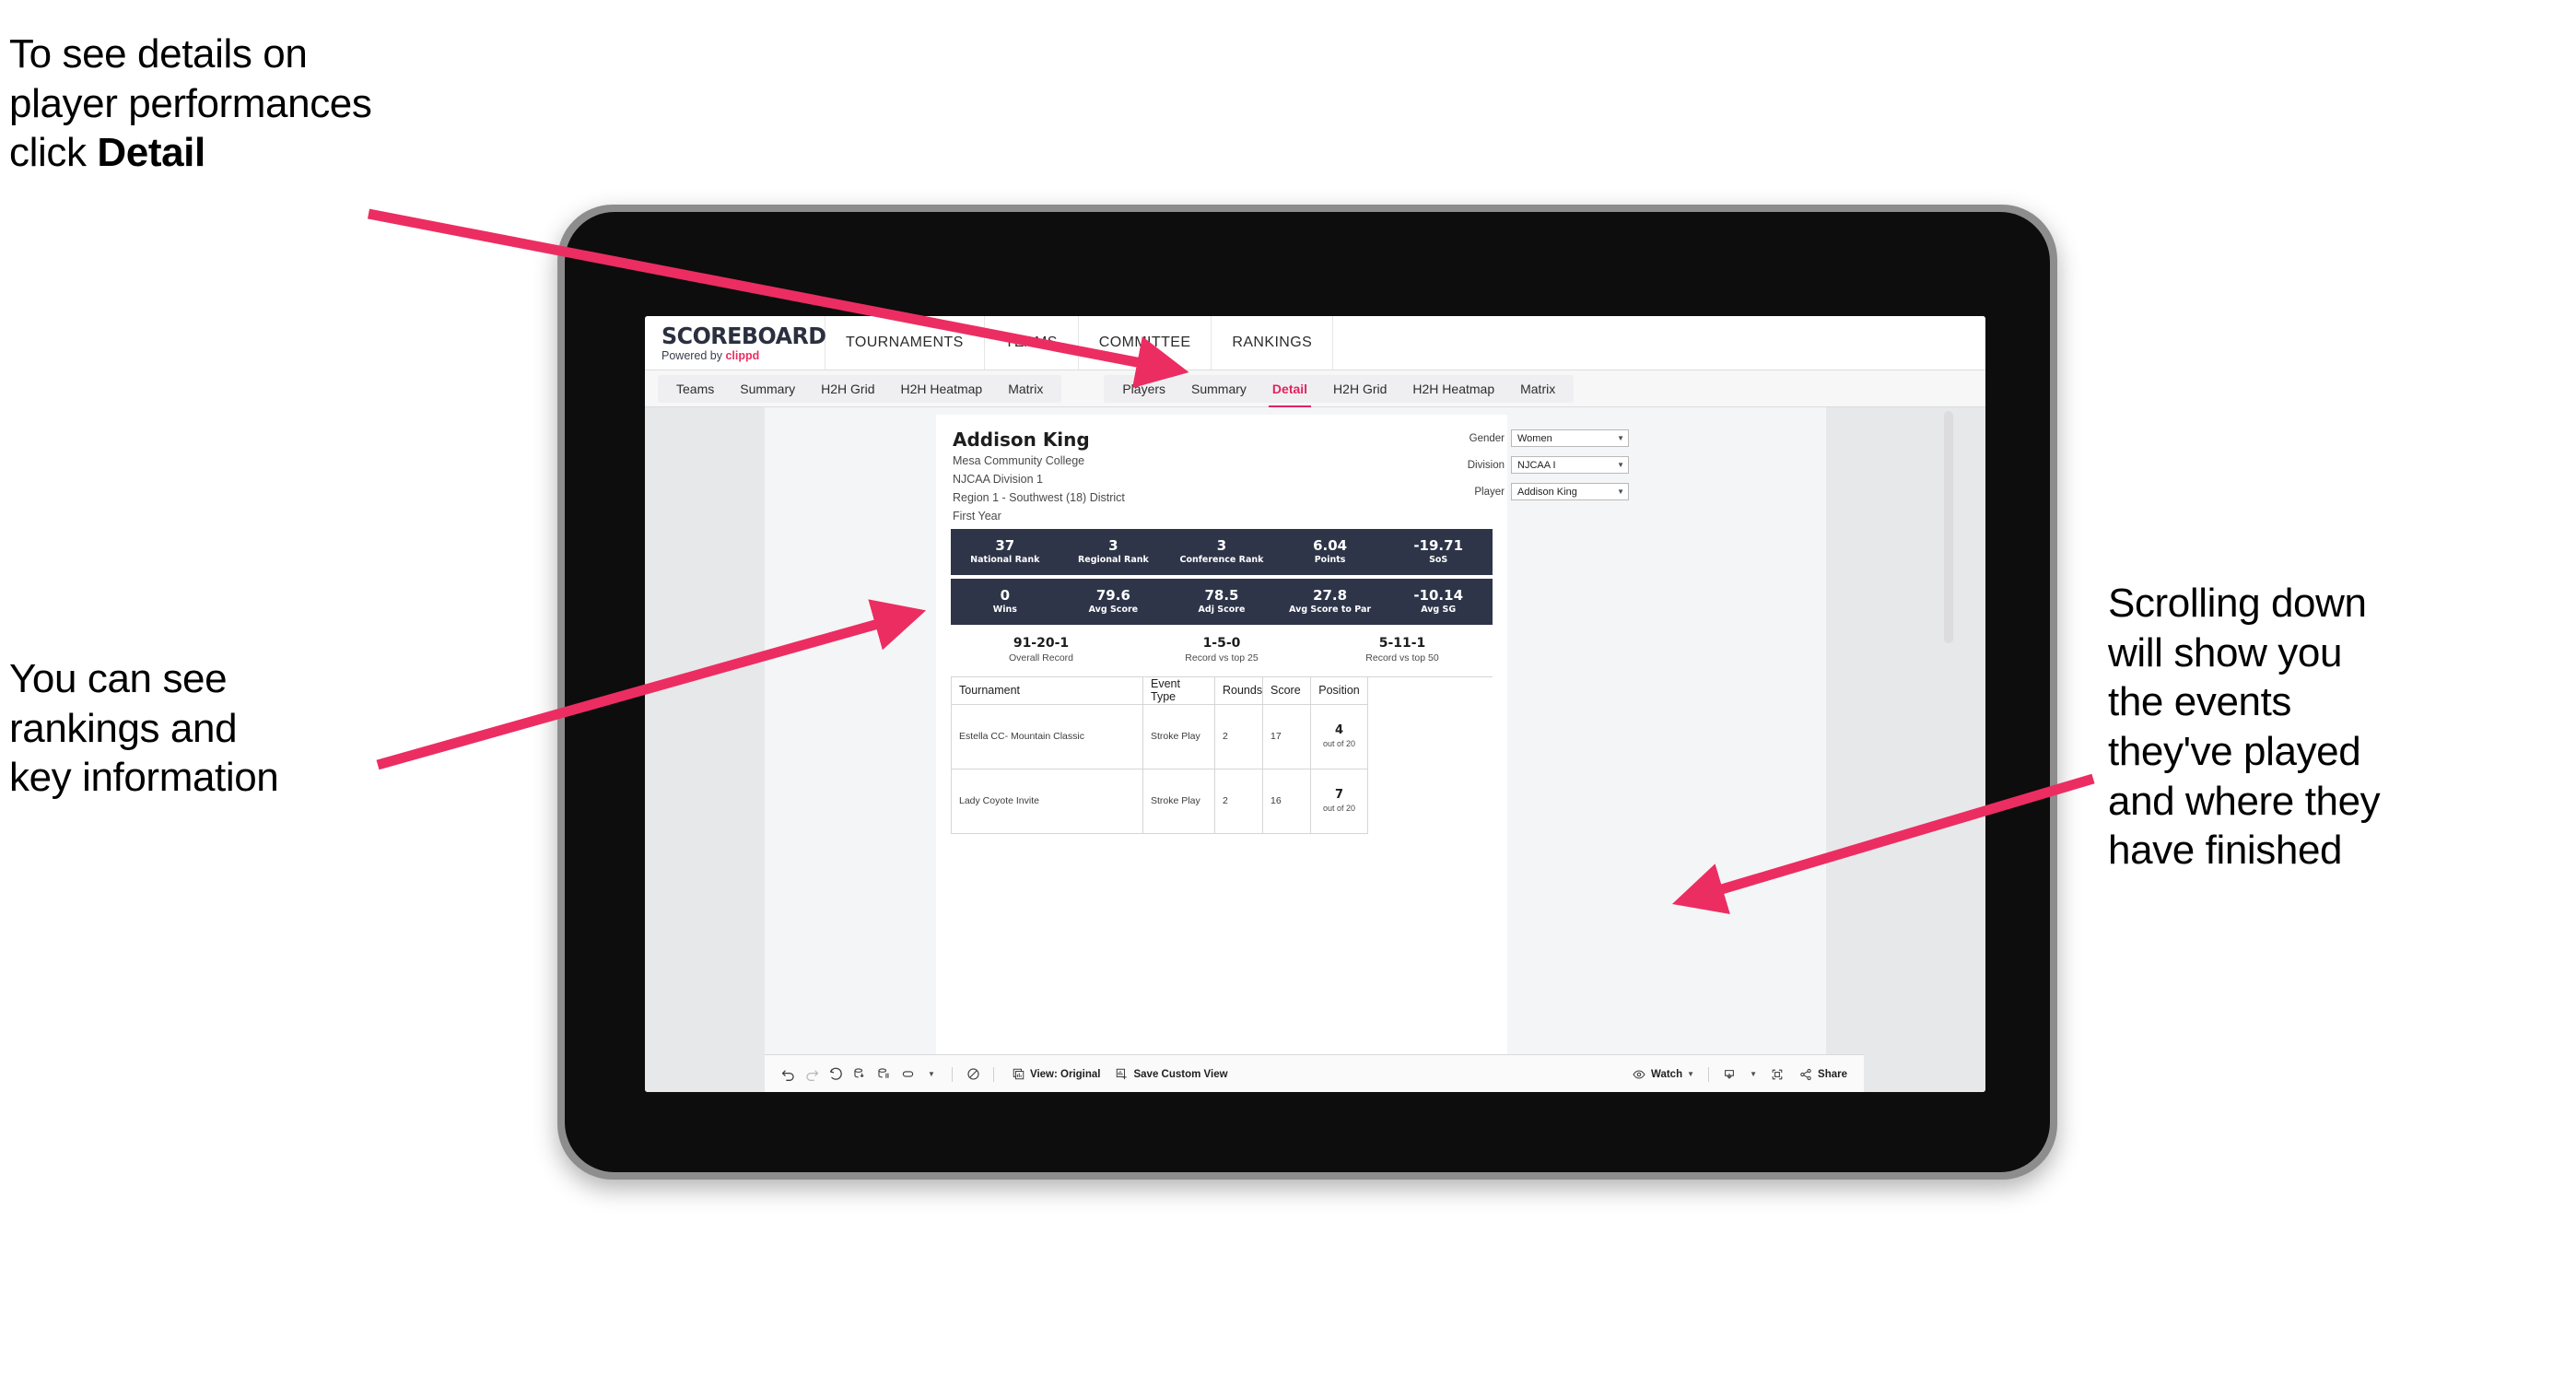 The width and height of the screenshot is (2576, 1386). Describe the element at coordinates (695, 389) in the screenshot. I see `subnav-item-teams: Teams` at that location.